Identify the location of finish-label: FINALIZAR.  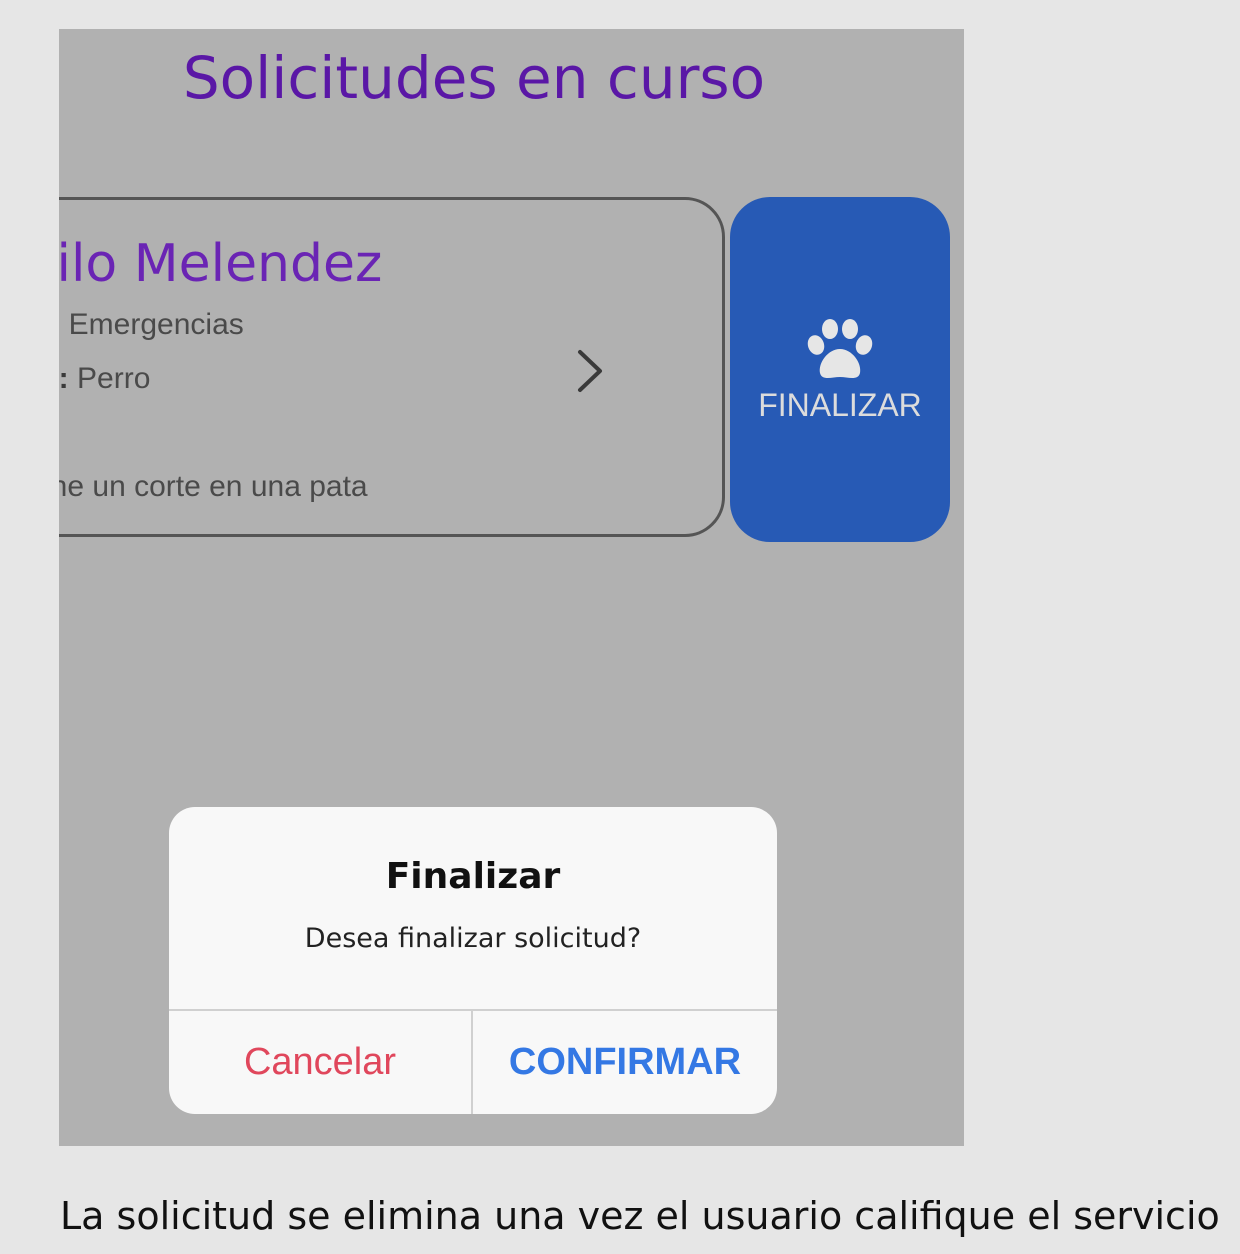
(840, 405).